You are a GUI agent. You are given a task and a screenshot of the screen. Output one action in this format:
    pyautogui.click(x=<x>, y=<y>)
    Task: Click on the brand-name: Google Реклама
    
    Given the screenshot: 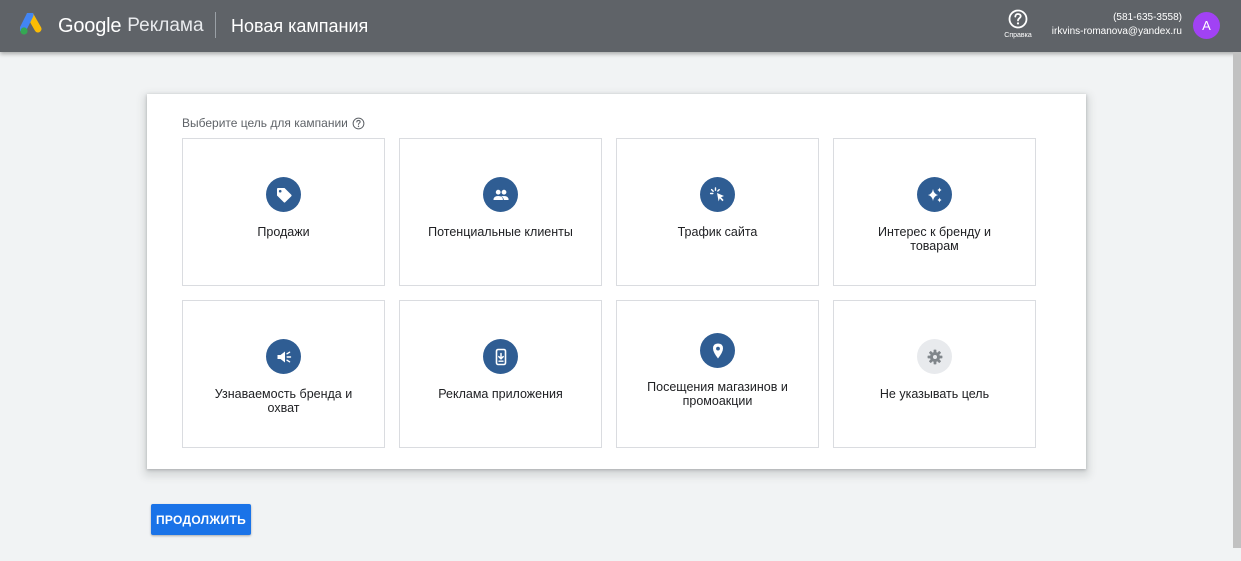 What is the action you would take?
    pyautogui.click(x=131, y=26)
    